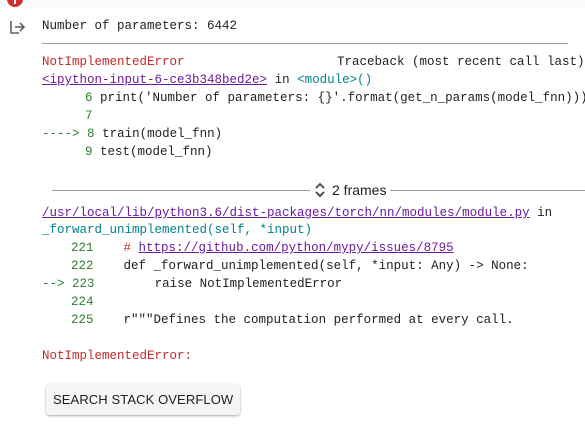 The image size is (585, 429). I want to click on error-name: NotImplementedError, so click(113, 62).